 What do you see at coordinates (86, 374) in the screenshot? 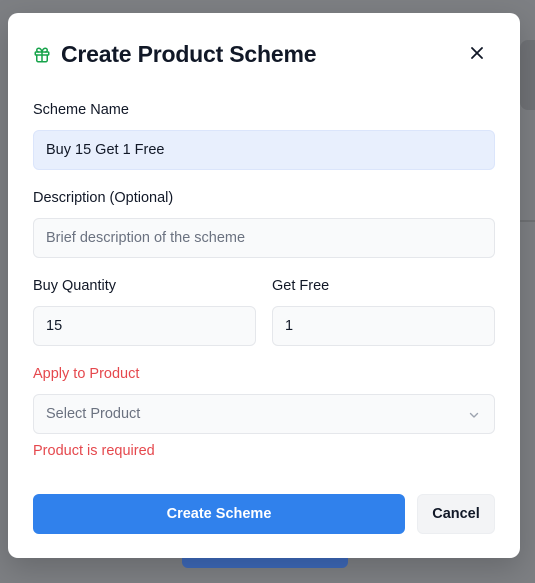
I see `product-label: Apply to Product` at bounding box center [86, 374].